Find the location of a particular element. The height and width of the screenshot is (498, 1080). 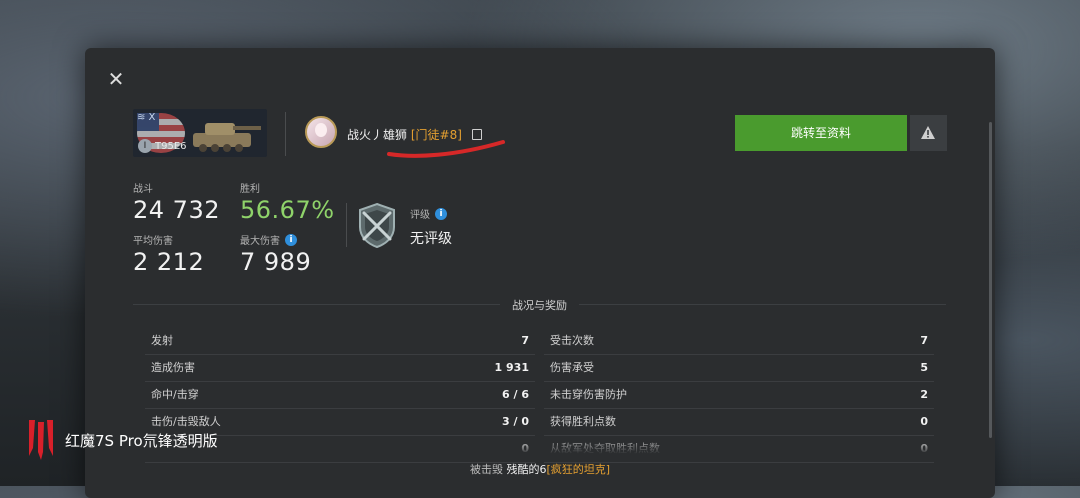

stat-battles: 战斗 24 732 is located at coordinates (176, 202).